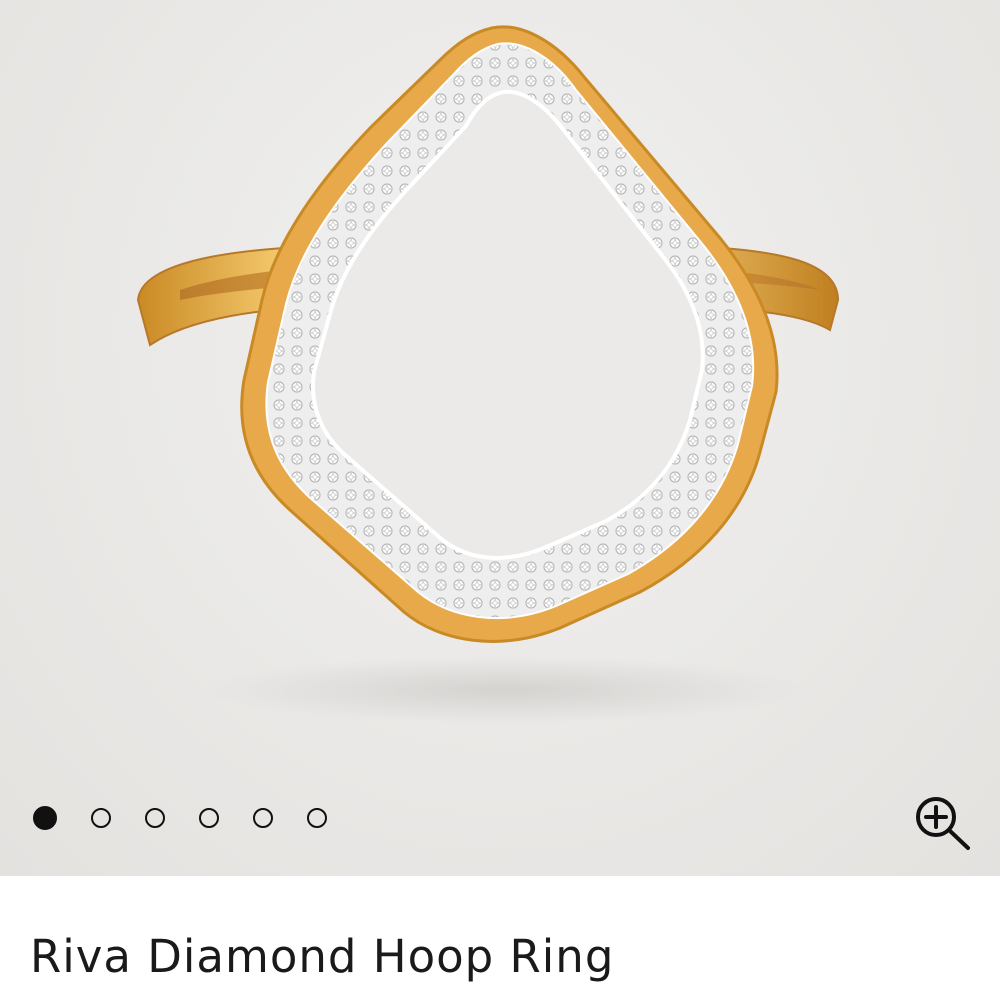  I want to click on zoom-button, so click(942, 823).